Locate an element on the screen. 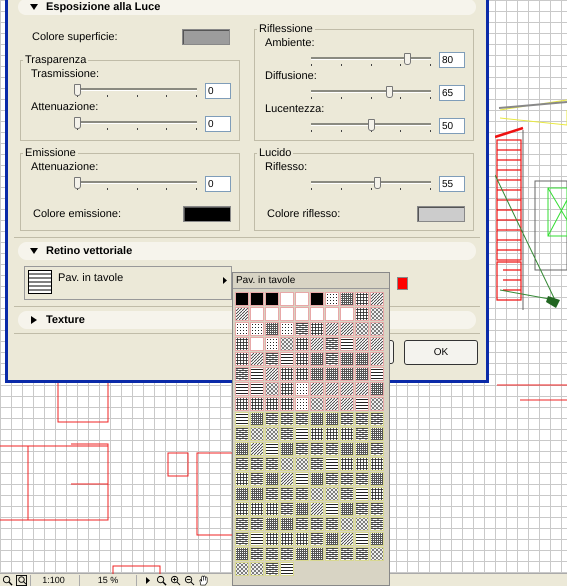 This screenshot has height=586, width=567. caret-icon is located at coordinates (148, 580).